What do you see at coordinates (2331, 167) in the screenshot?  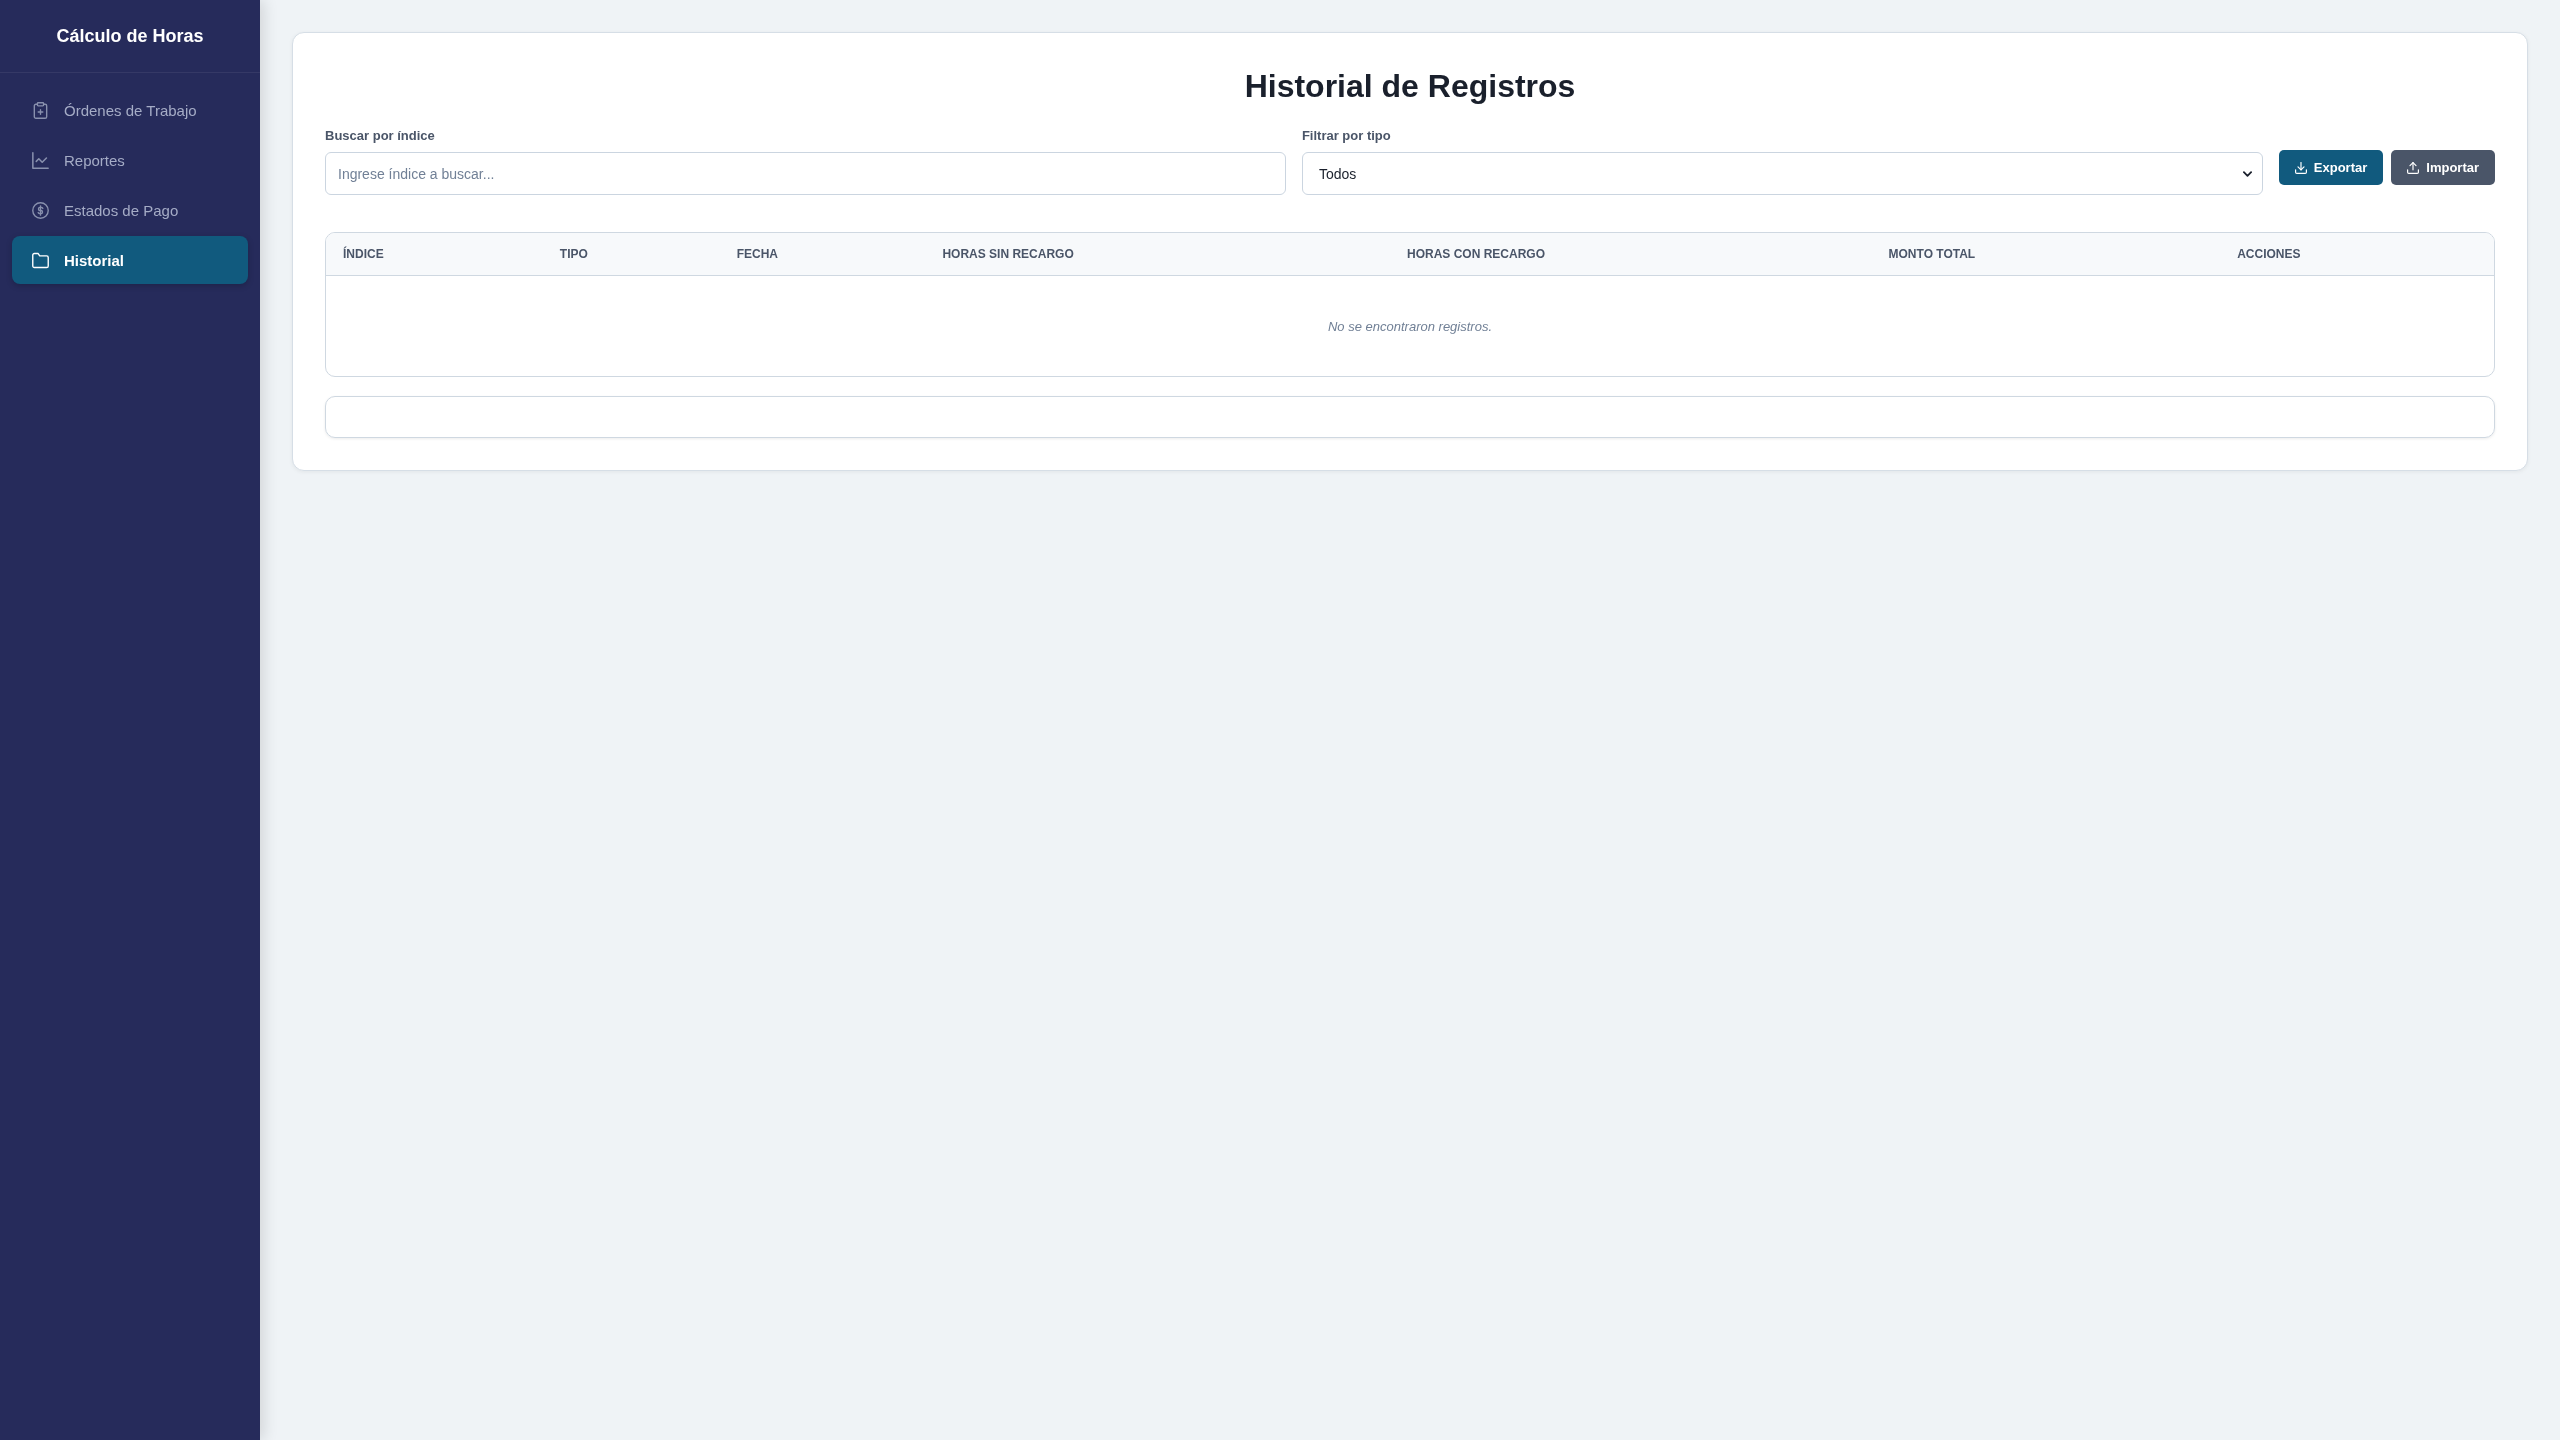 I see `export-button: Exportar` at bounding box center [2331, 167].